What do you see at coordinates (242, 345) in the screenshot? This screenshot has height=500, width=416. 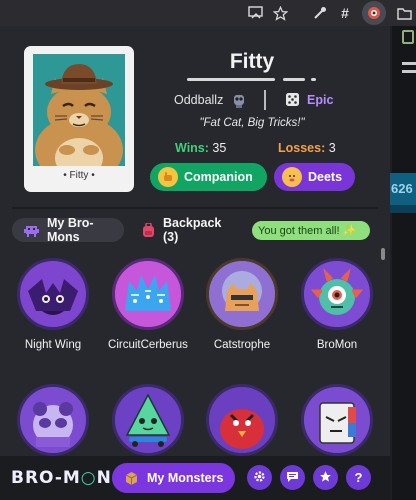 I see `monster-name-label: Catstrophe` at bounding box center [242, 345].